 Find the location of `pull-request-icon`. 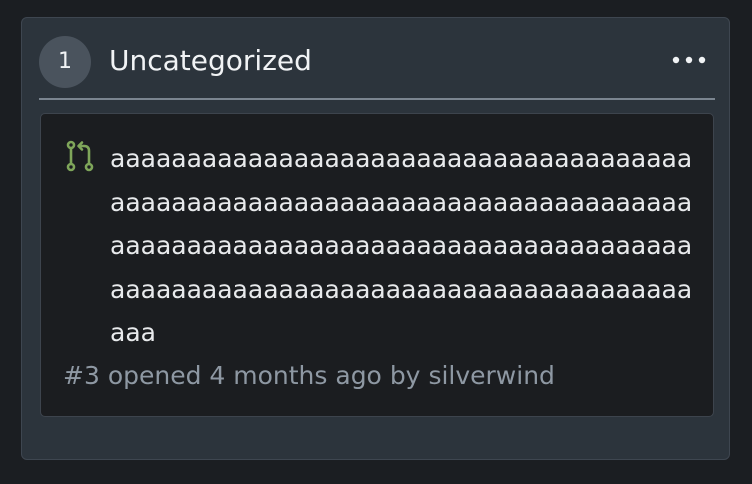

pull-request-icon is located at coordinates (80, 156).